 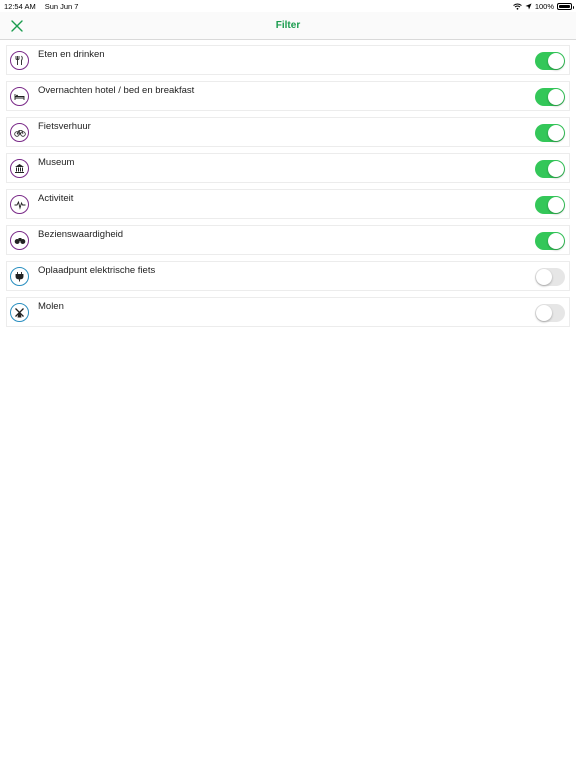 I want to click on windmill-icon, so click(x=19, y=312).